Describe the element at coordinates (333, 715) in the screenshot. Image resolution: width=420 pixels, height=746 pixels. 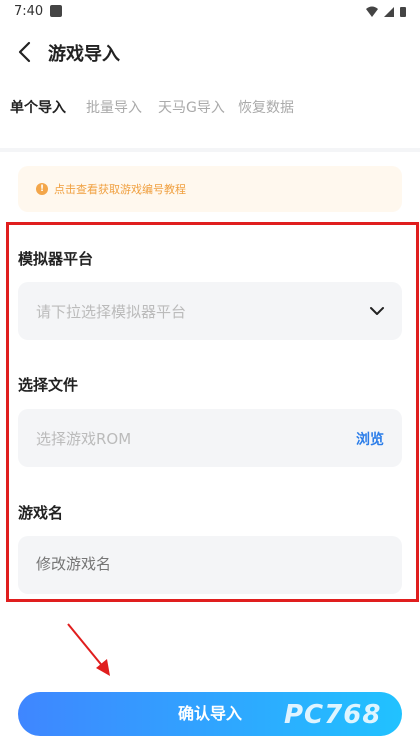
I see `watermark: PC768` at that location.